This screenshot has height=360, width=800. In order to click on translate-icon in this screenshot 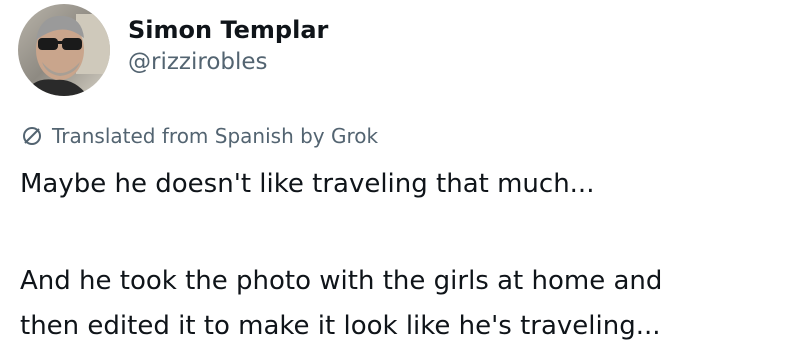, I will do `click(32, 136)`.